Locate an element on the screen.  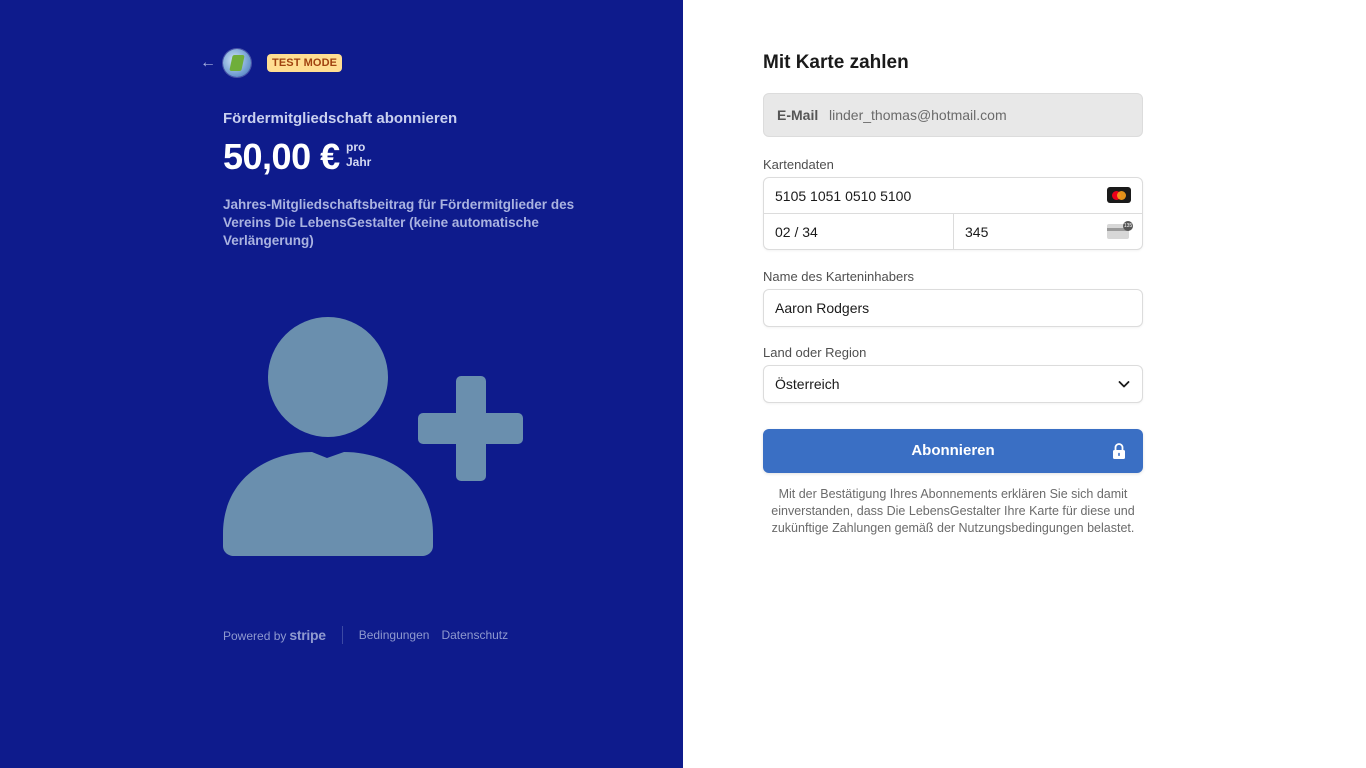
price-interval: pro Jahr is located at coordinates (358, 155).